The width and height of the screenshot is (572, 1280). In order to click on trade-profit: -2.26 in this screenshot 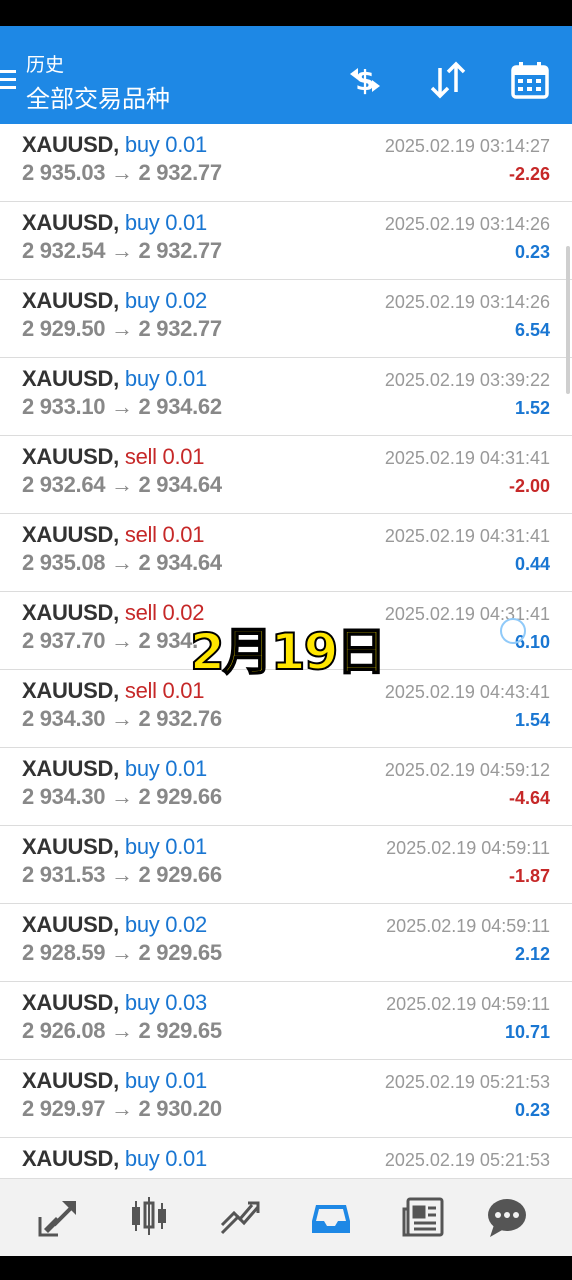, I will do `click(529, 174)`.